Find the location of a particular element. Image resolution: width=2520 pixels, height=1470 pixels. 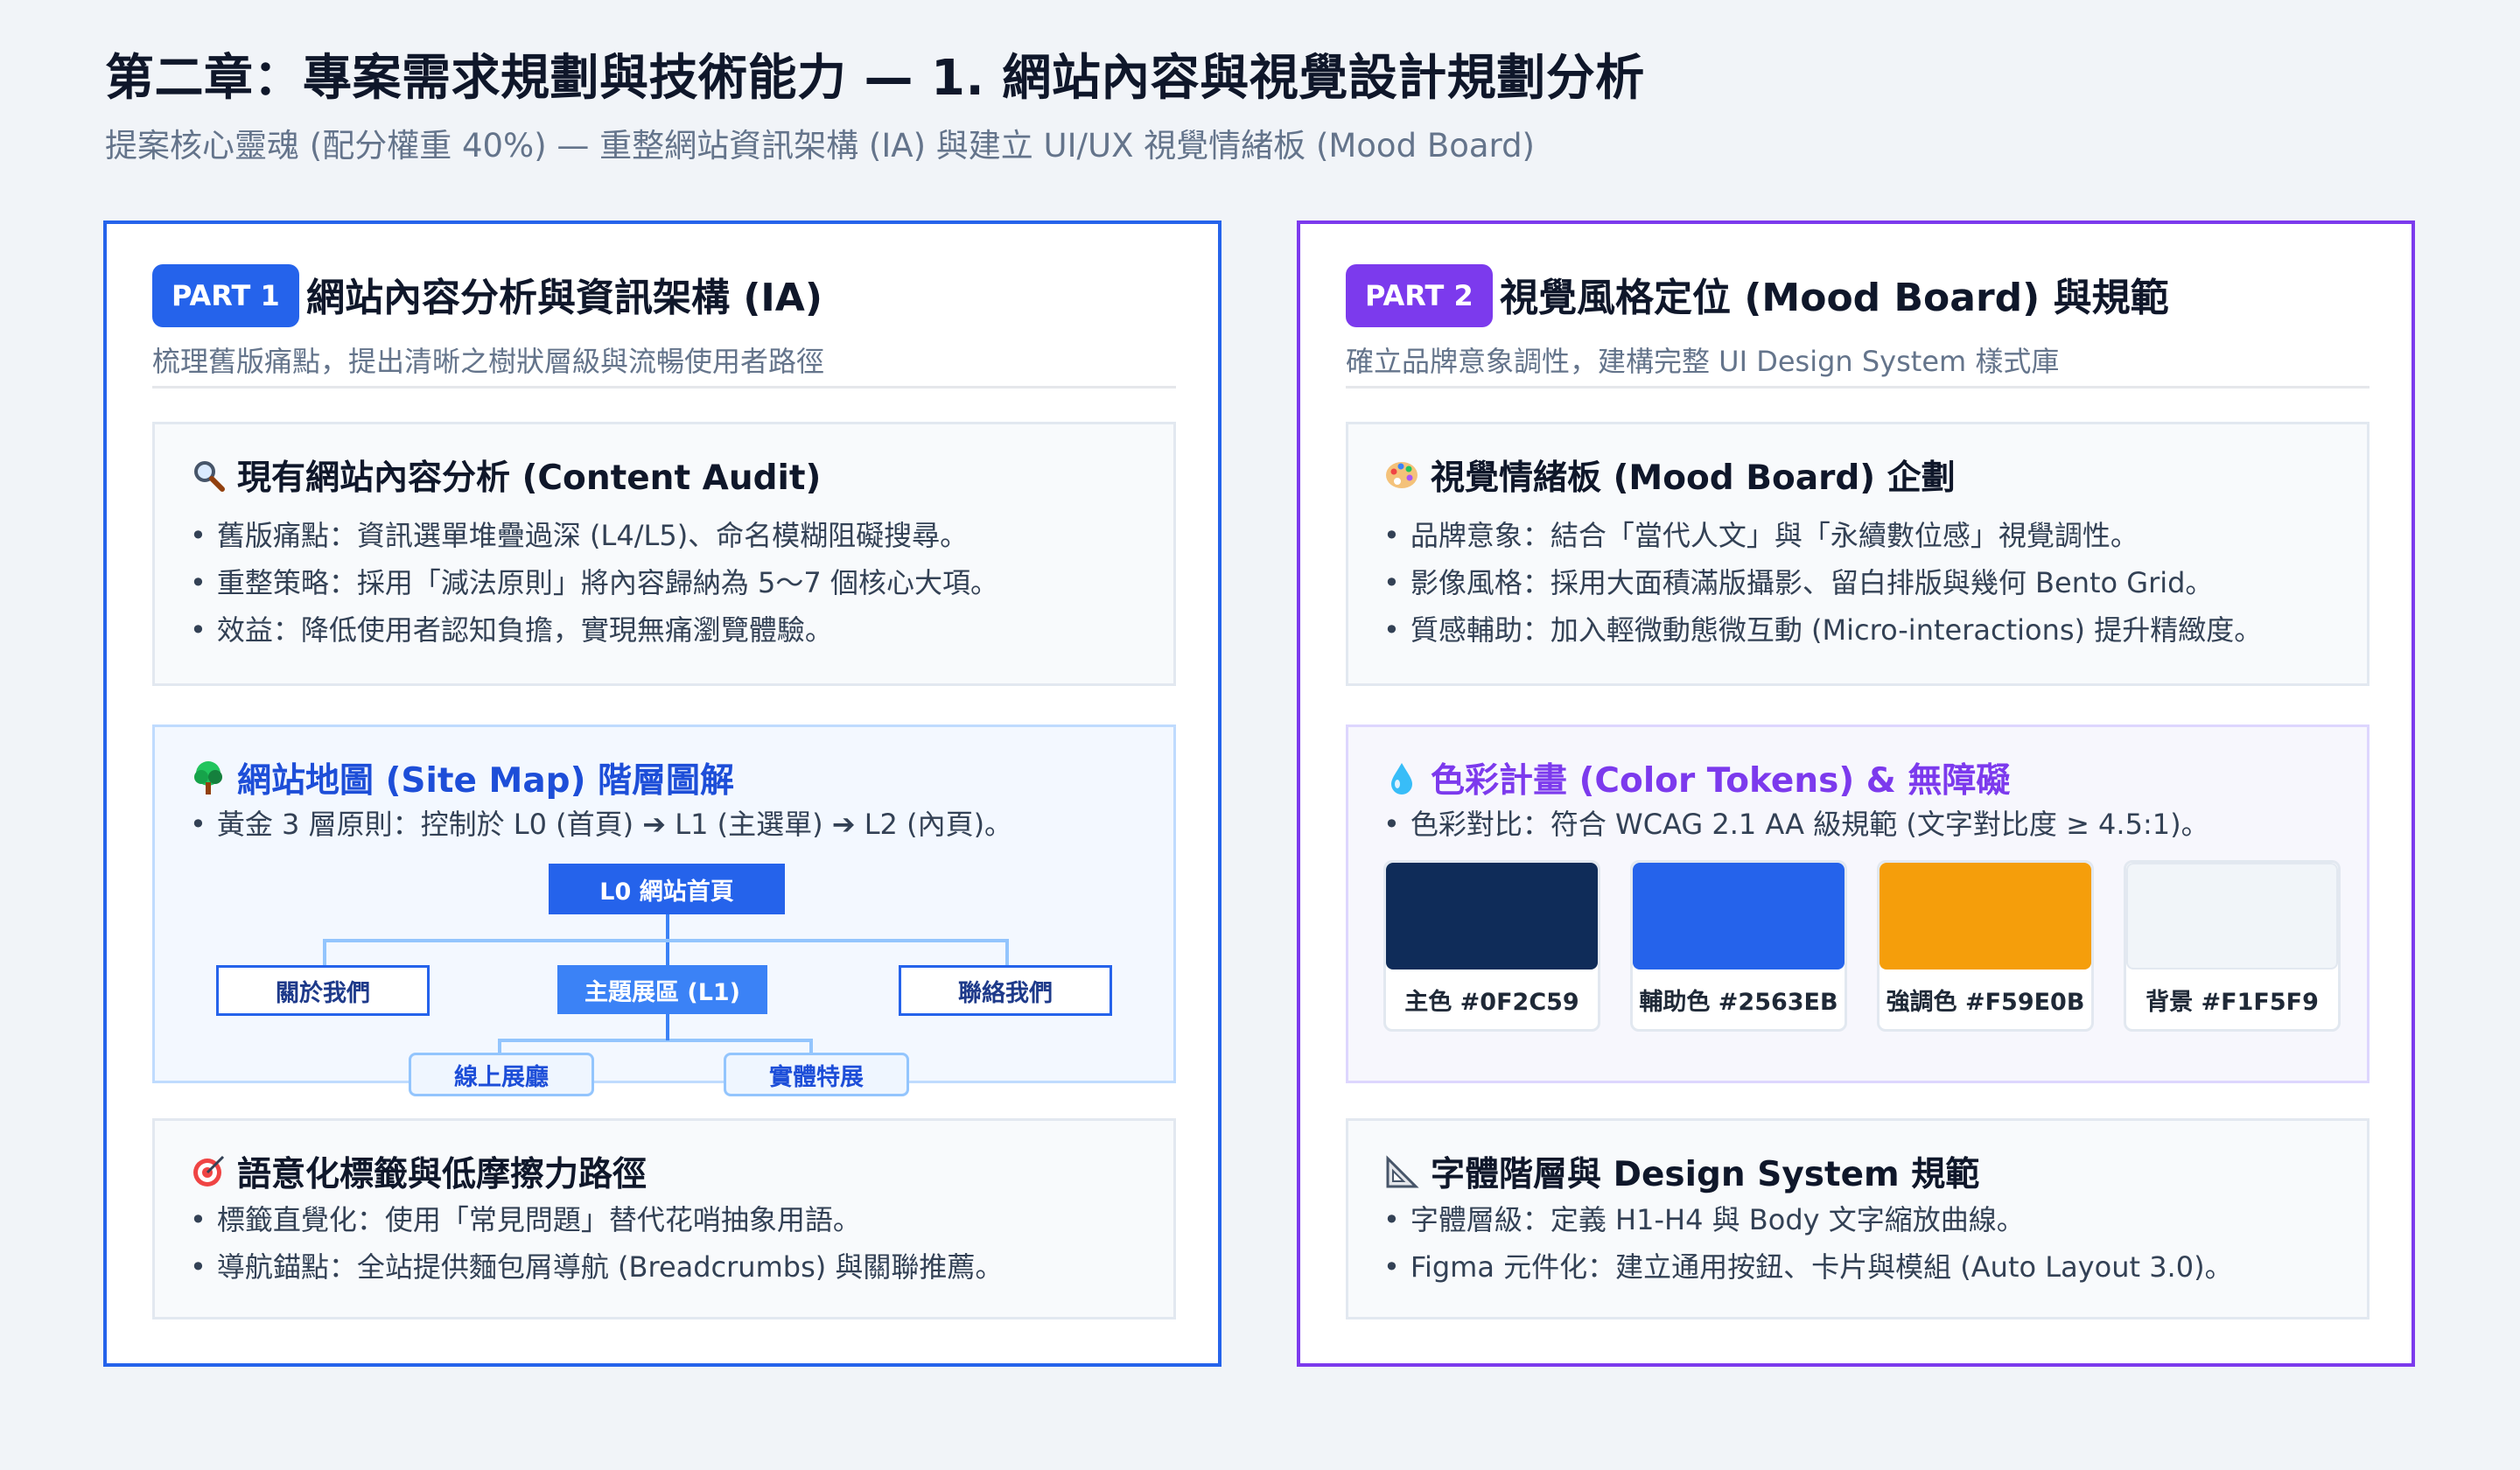

sitemap-node-online: 線上展廳 is located at coordinates (501, 1074).